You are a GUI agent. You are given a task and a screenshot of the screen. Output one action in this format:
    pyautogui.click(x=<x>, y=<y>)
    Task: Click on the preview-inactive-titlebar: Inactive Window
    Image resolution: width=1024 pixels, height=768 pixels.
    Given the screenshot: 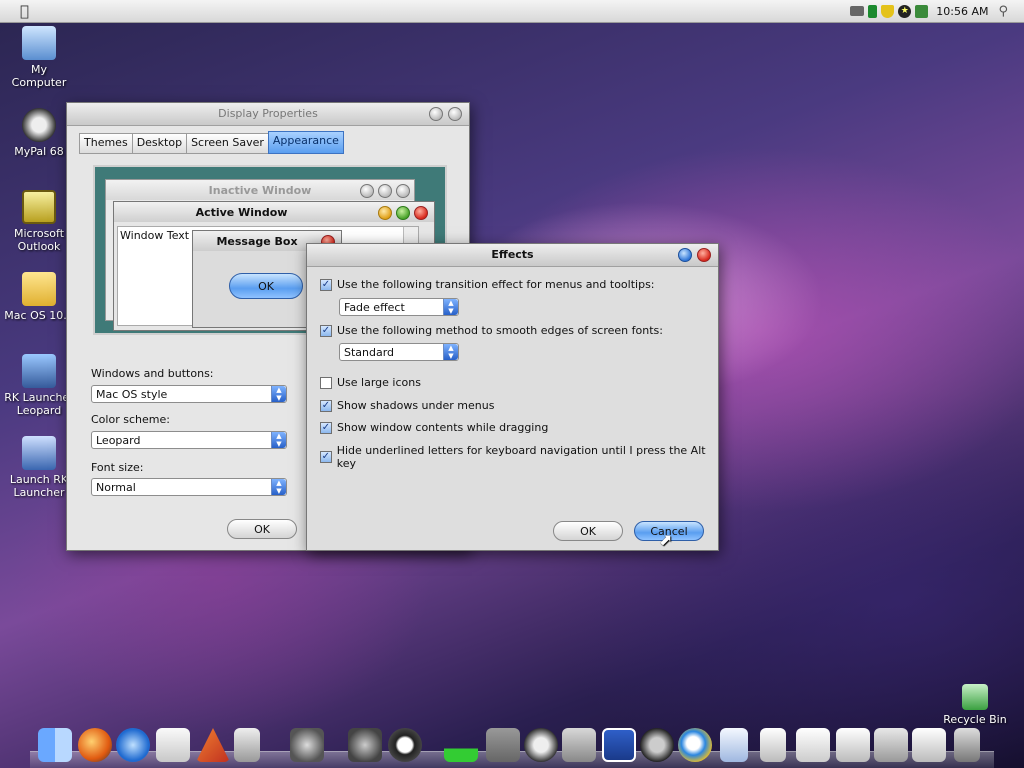 What is the action you would take?
    pyautogui.click(x=260, y=190)
    